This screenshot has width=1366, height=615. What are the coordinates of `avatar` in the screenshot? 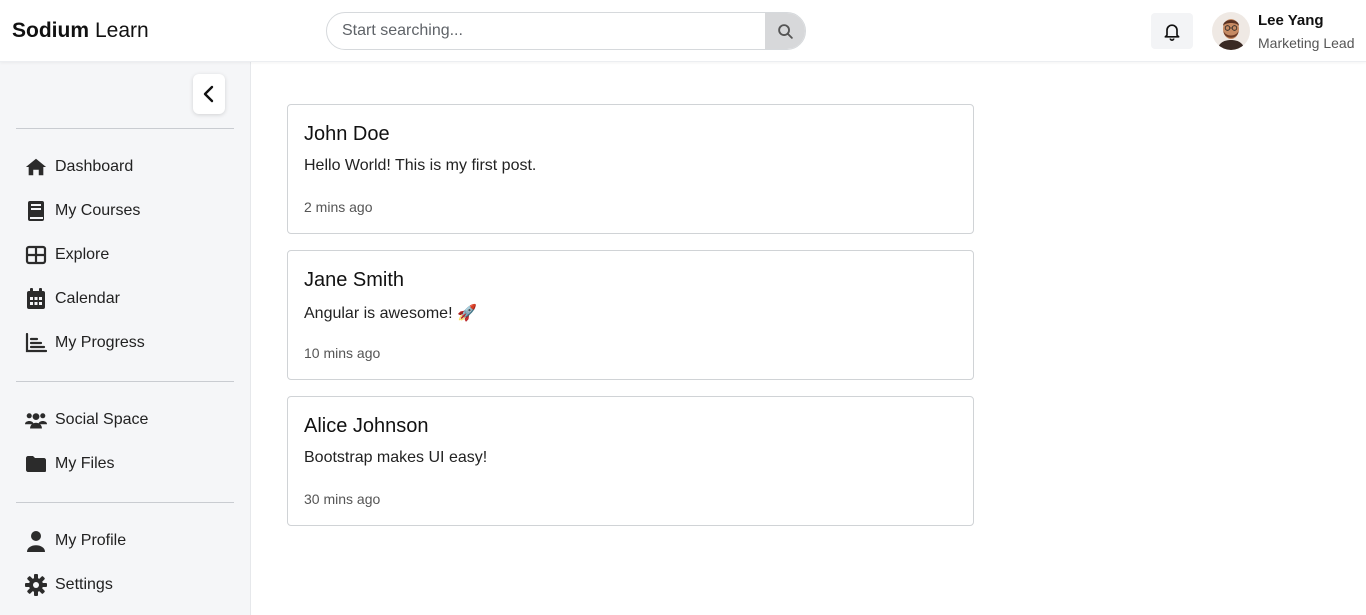 It's located at (1231, 31).